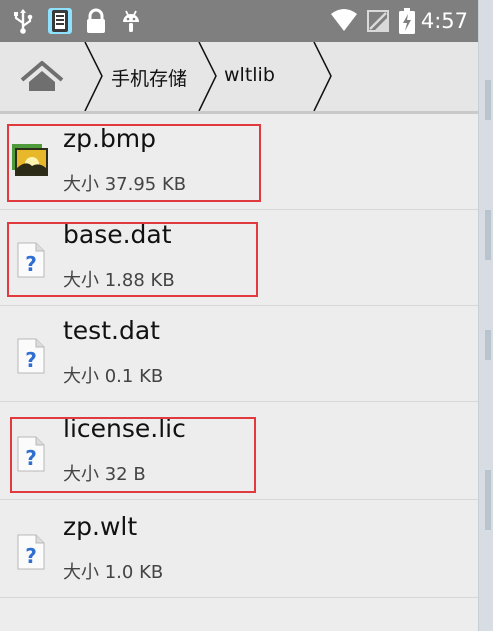 Image resolution: width=493 pixels, height=631 pixels. I want to click on breadcrumb-label: wltlib, so click(249, 75).